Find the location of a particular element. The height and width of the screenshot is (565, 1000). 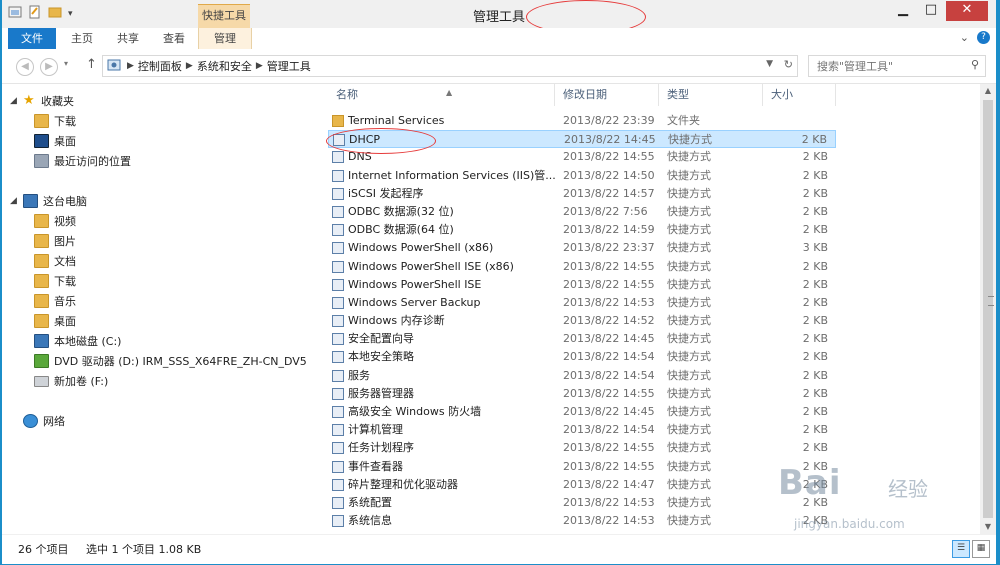

baidu-watermark: Bai 经验 jingyan.baidu.com is located at coordinates (858, 505).